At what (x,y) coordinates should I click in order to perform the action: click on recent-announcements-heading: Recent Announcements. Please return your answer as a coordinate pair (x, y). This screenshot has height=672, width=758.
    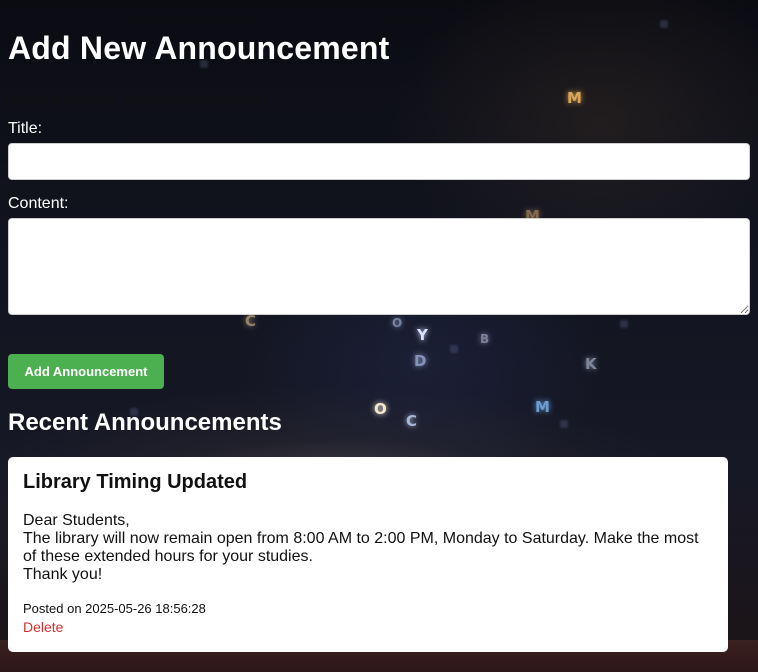
    Looking at the image, I should click on (145, 422).